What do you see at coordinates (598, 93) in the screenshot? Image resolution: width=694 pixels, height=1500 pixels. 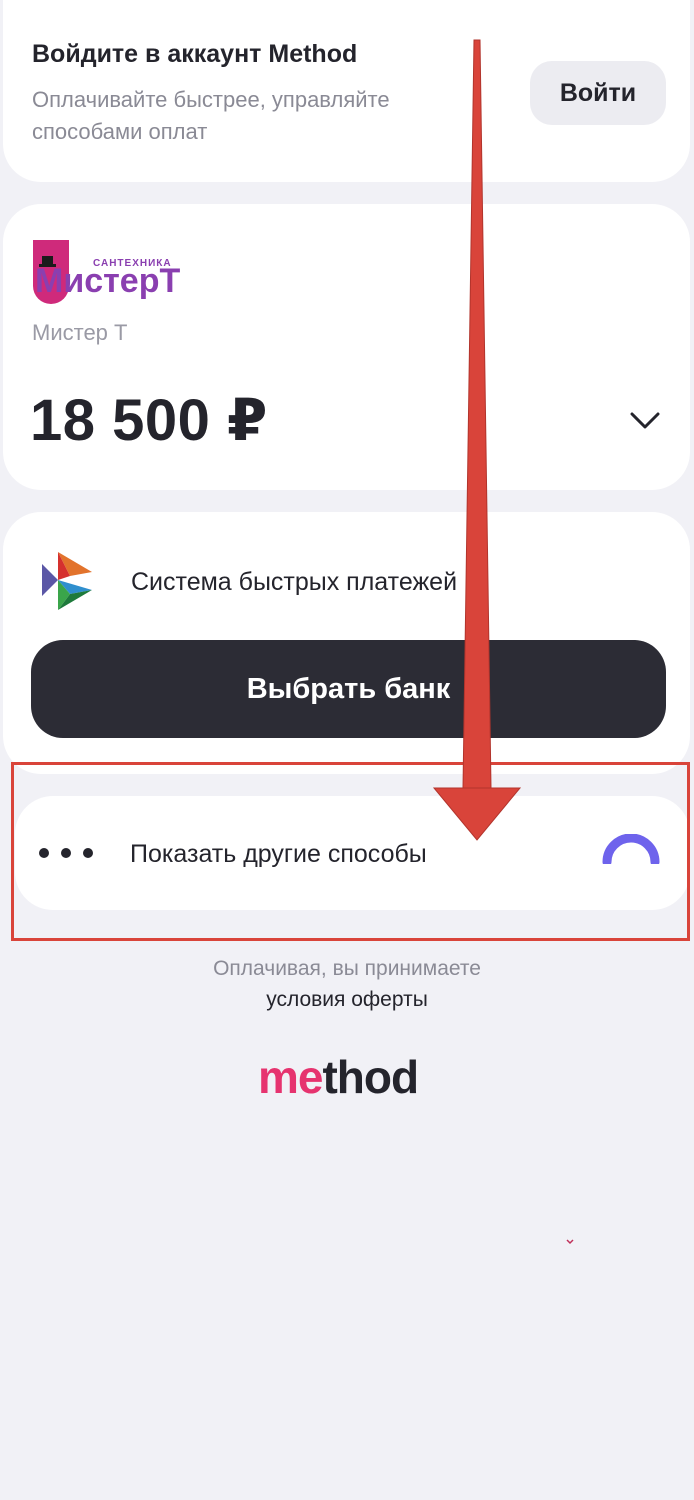 I see `login-button: Войти` at bounding box center [598, 93].